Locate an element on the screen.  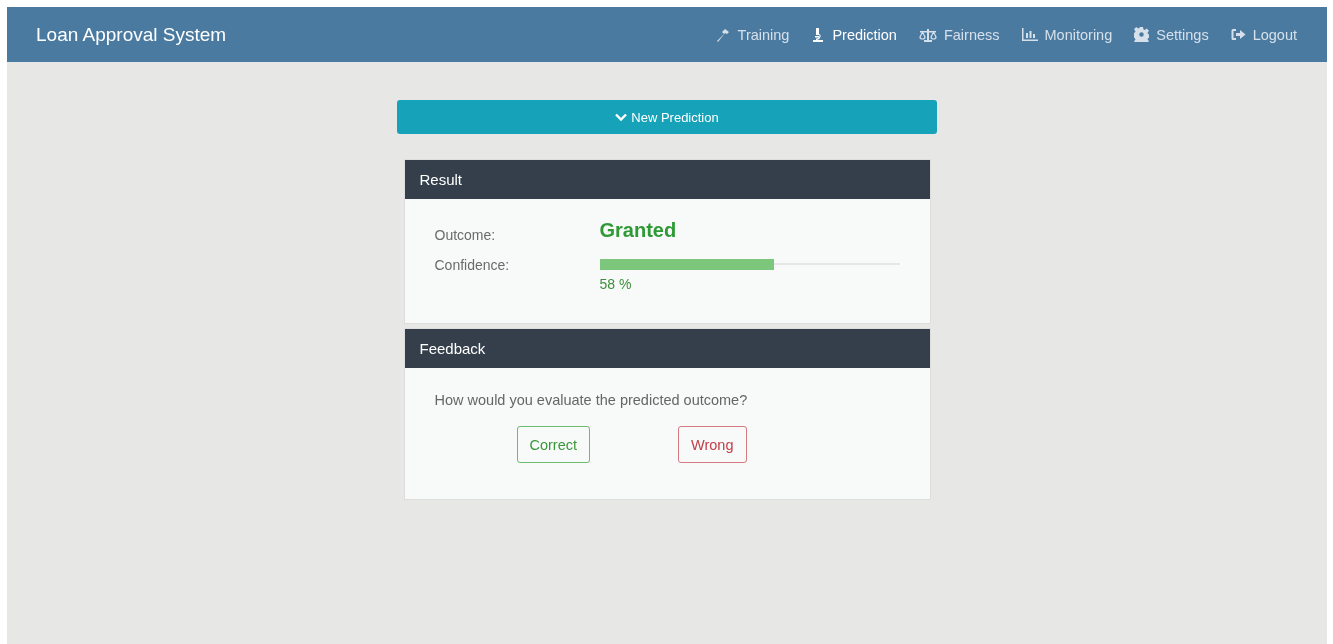
new-prediction-button: New Prediction is located at coordinates (667, 117).